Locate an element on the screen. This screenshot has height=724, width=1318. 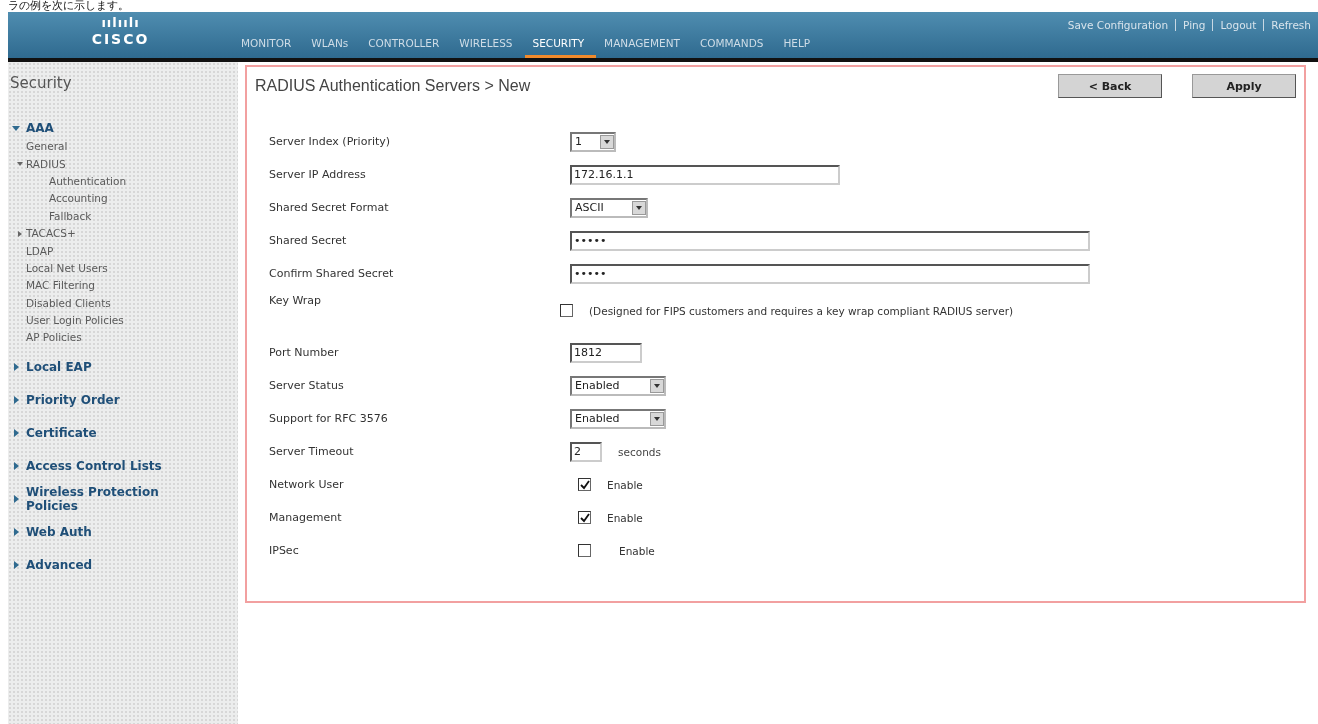
field-label: Server IP Address is located at coordinates (318, 174).